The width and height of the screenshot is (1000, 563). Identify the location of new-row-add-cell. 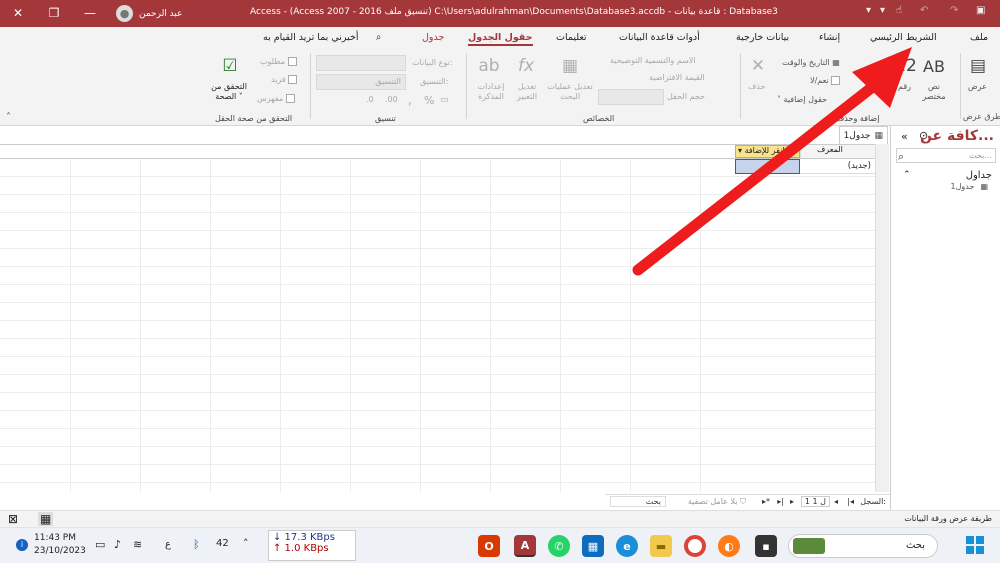
(767, 166).